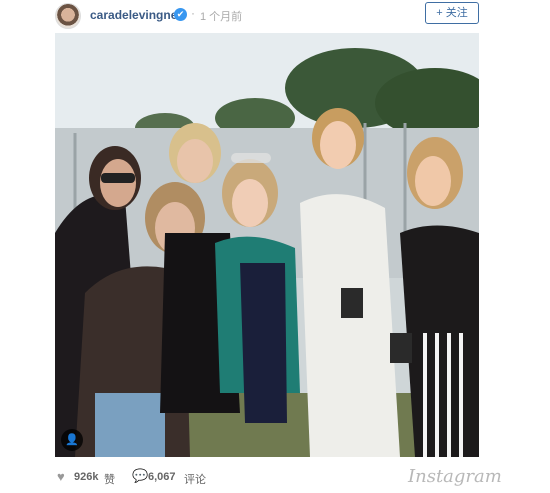  What do you see at coordinates (275, 16) in the screenshot?
I see `post-header: caradelevingne ✔ · 1 个月前 + 关注` at bounding box center [275, 16].